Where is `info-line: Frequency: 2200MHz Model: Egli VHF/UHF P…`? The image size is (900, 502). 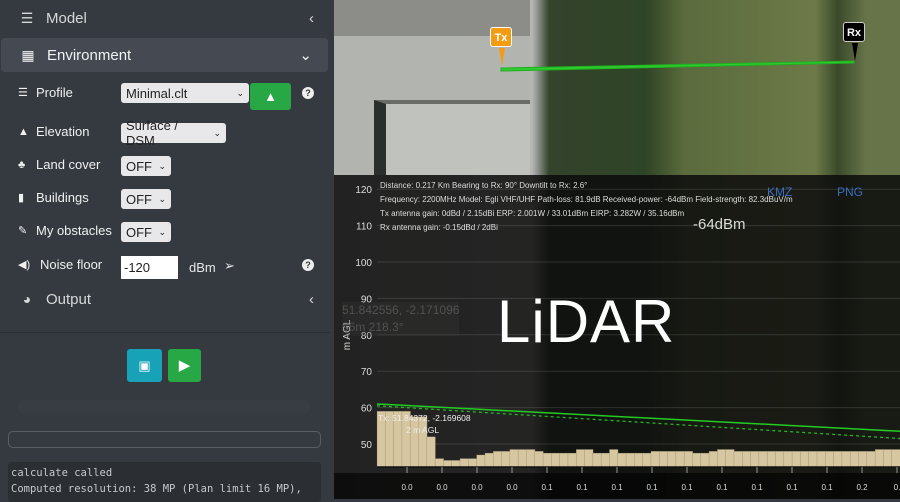 info-line: Frequency: 2200MHz Model: Egli VHF/UHF P… is located at coordinates (586, 199).